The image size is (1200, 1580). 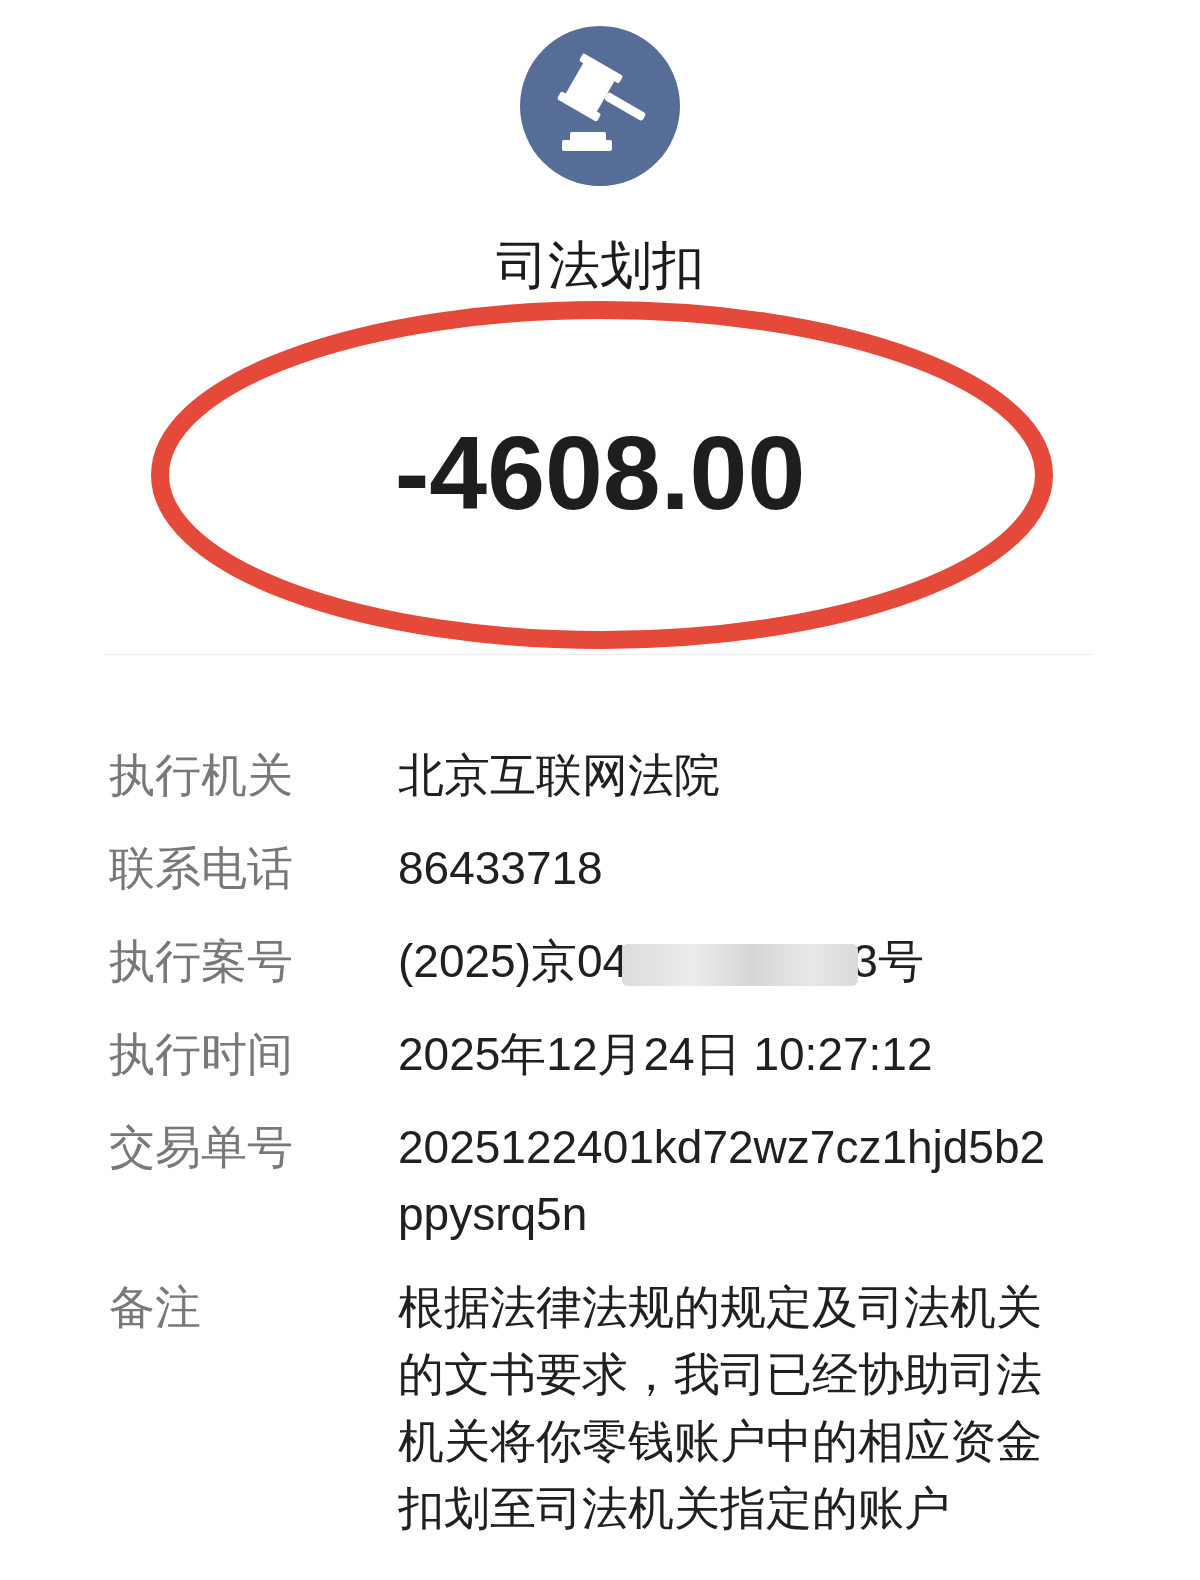 I want to click on detail-value: (2025)京04, so click(x=513, y=961).